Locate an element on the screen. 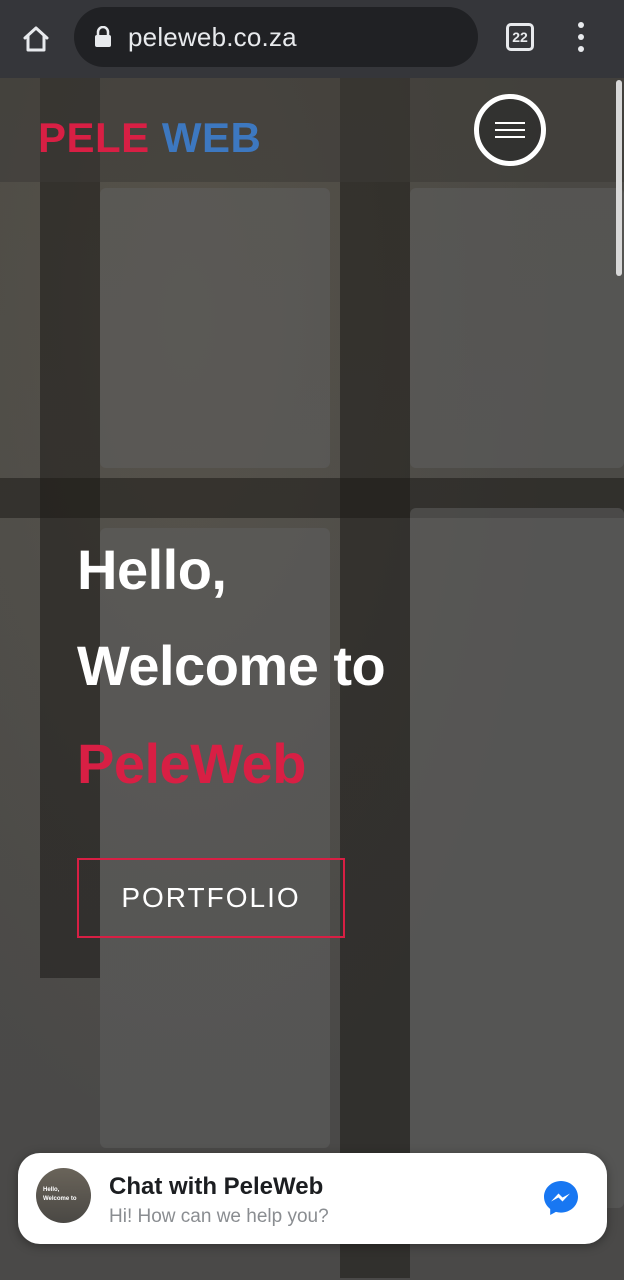 Image resolution: width=624 pixels, height=1280 pixels. page-scrollbar is located at coordinates (619, 178).